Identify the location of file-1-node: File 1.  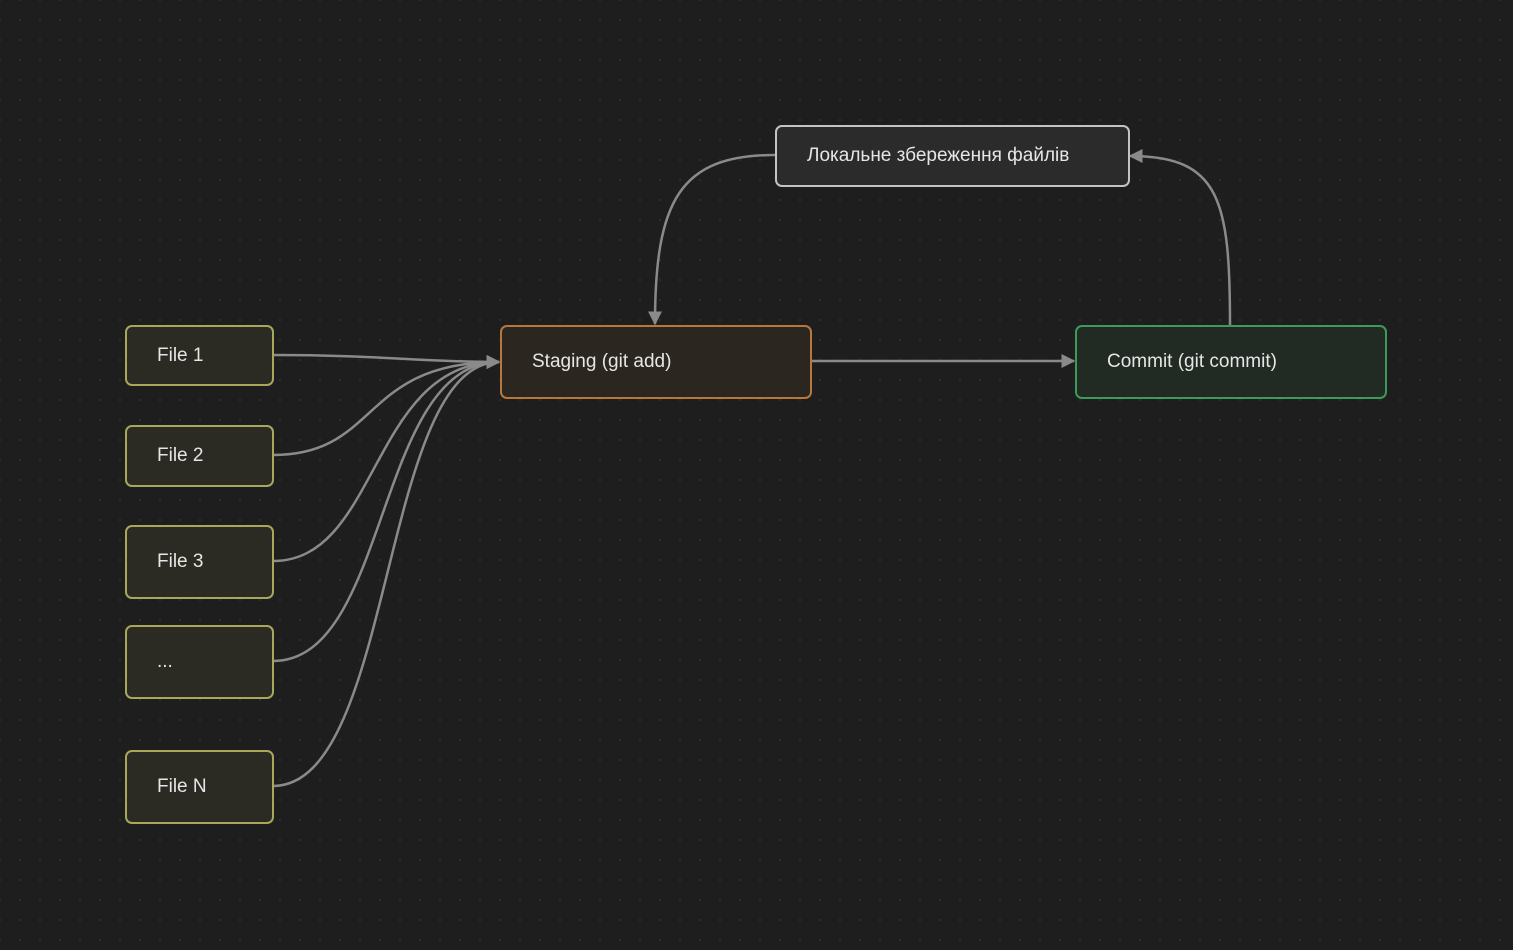
(199, 355).